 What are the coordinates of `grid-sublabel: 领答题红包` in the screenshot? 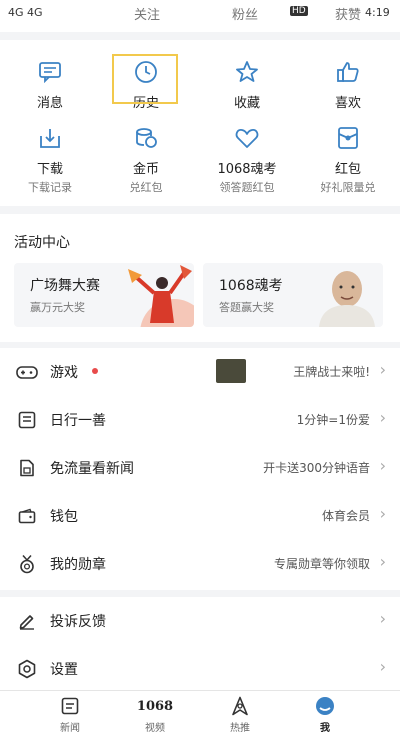 It's located at (247, 187).